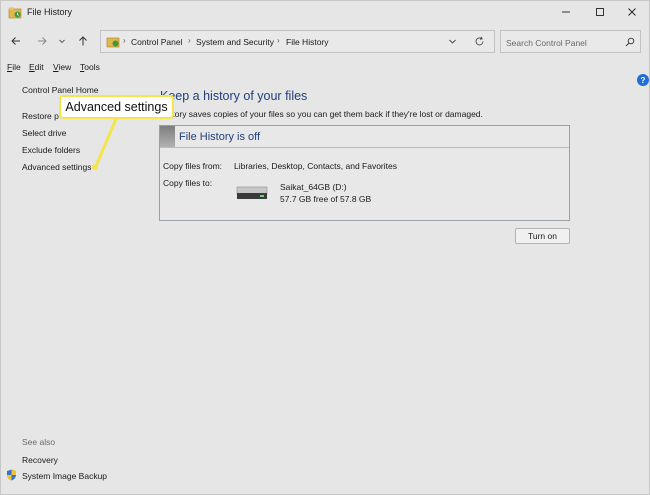 The width and height of the screenshot is (650, 495). Describe the element at coordinates (157, 42) in the screenshot. I see `breadcrumb-control-panel: Control Panel` at that location.